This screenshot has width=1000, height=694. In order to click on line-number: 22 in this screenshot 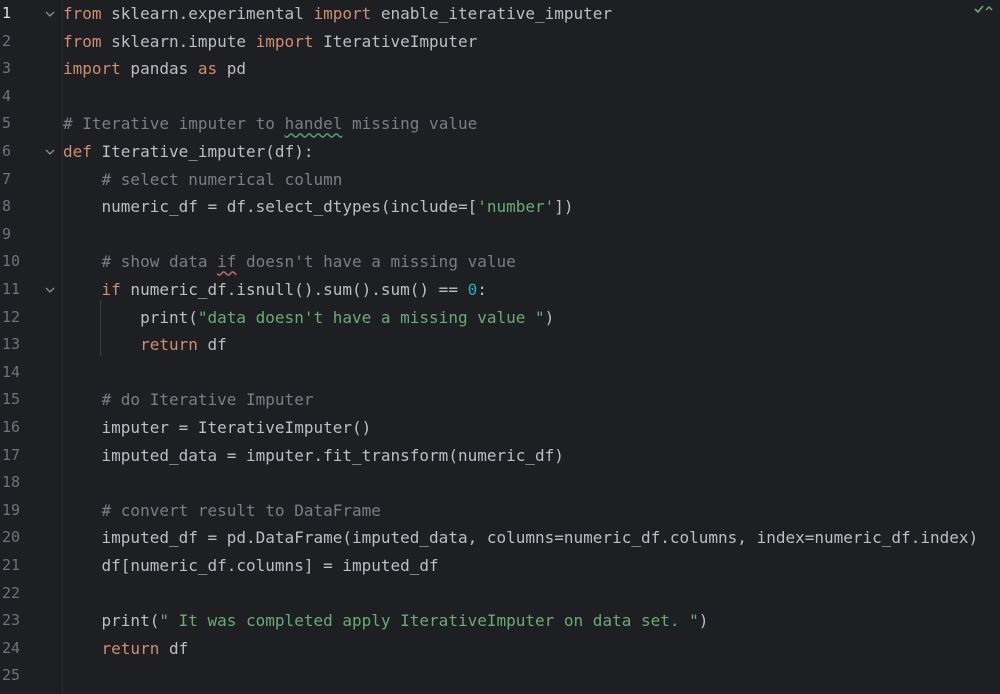, I will do `click(11, 592)`.